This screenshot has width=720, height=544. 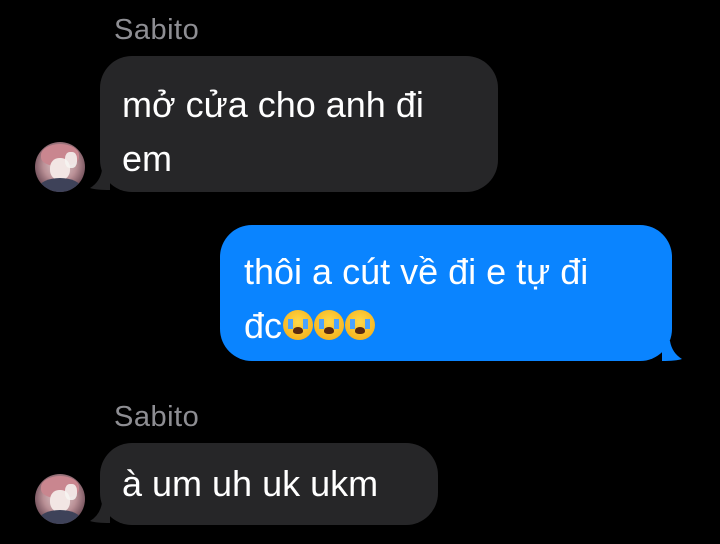 I want to click on message-text-line-with-emoji: đc, so click(x=446, y=326).